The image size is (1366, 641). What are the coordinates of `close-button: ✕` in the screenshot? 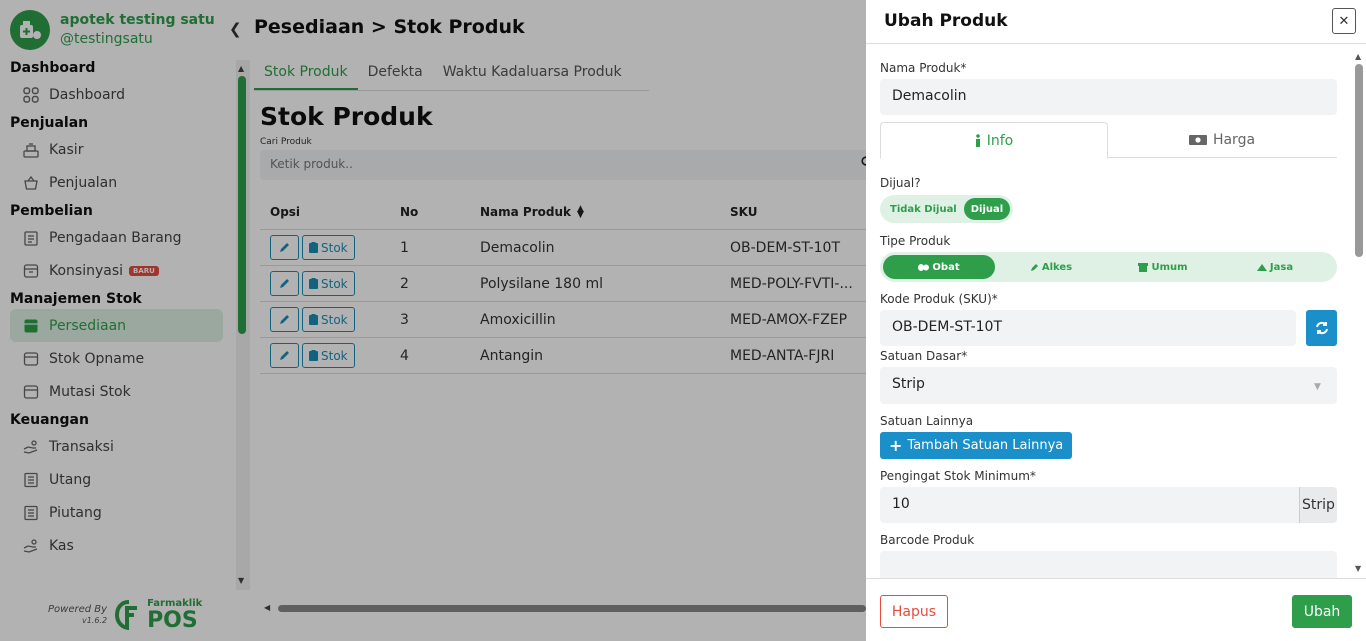 It's located at (1344, 21).